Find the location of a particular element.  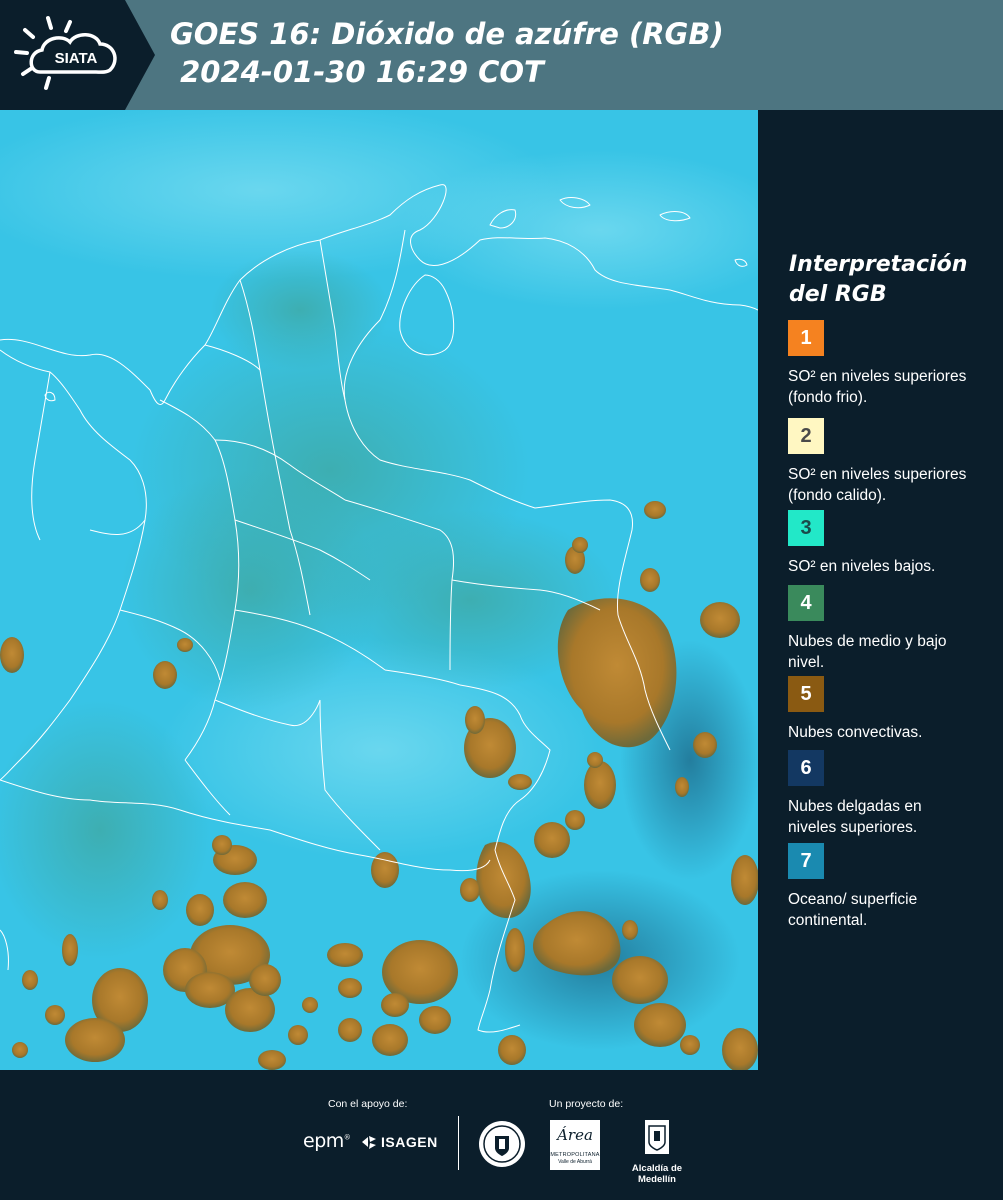

legend-number-4: 4 is located at coordinates (806, 602).